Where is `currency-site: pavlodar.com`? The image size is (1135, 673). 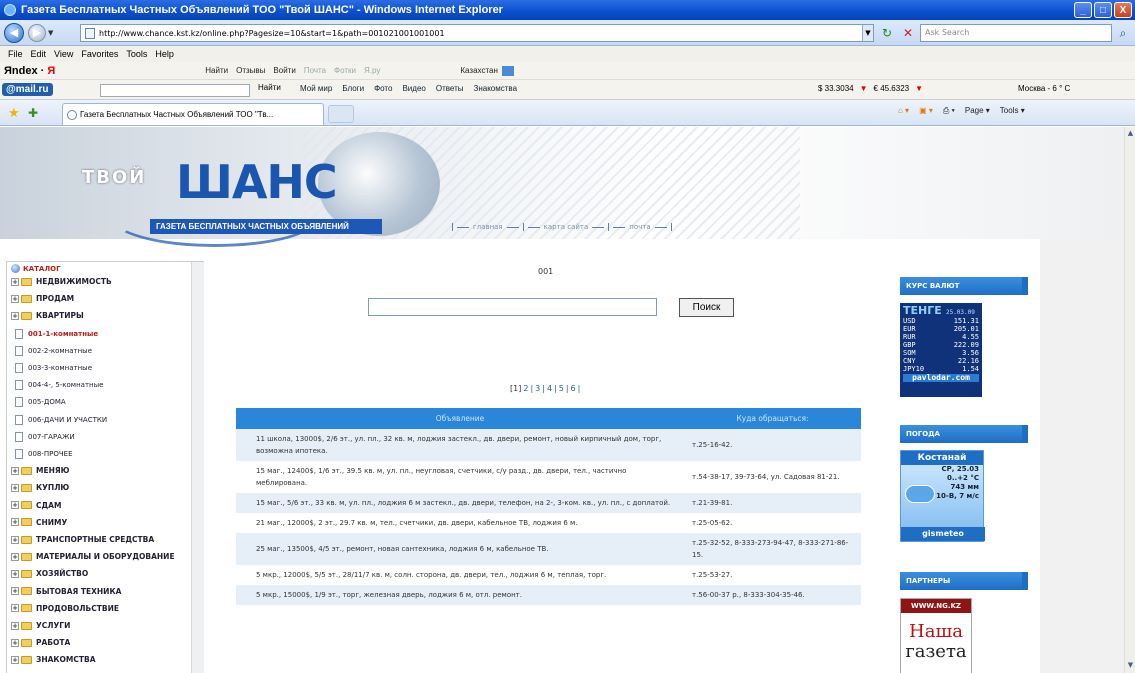
currency-site: pavlodar.com is located at coordinates (941, 378).